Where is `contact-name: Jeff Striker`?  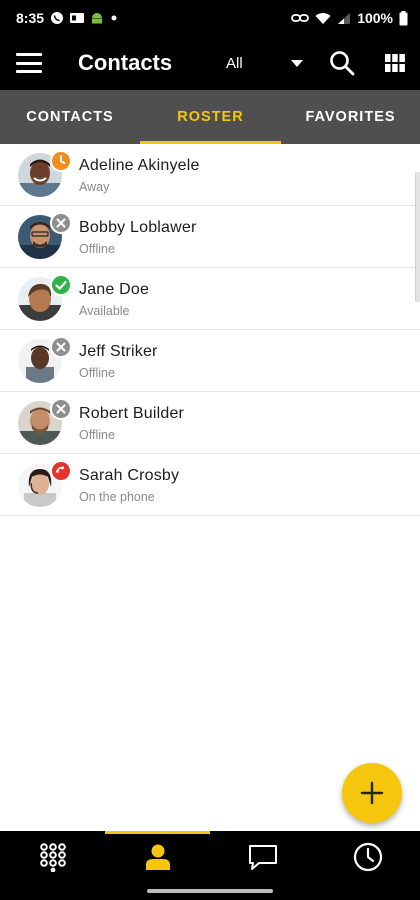 contact-name: Jeff Striker is located at coordinates (118, 351).